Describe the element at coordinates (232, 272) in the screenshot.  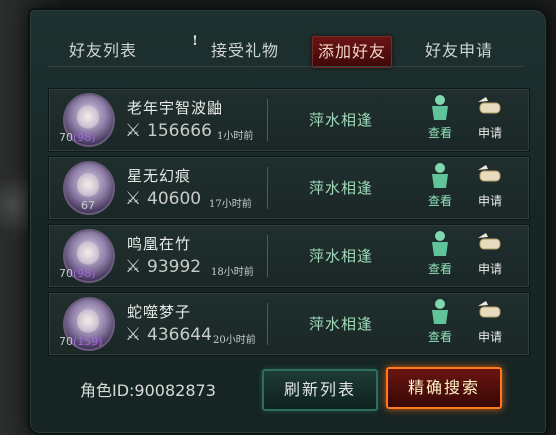
I see `last-online: 18小时前` at that location.